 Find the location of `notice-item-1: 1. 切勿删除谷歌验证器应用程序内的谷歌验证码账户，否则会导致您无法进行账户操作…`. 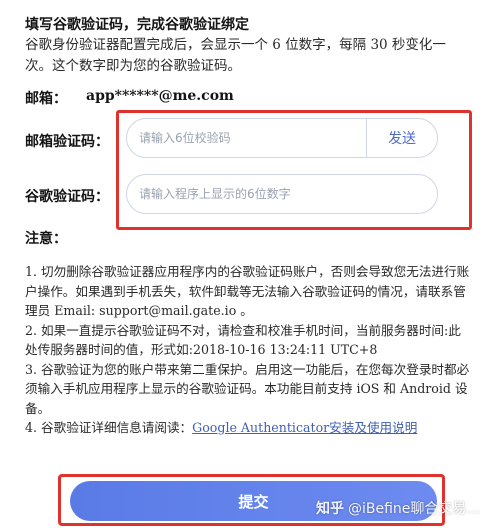

notice-item-1: 1. 切勿删除谷歌验证器应用程序内的谷歌验证码账户，否则会导致您无法进行账户操作… is located at coordinates (247, 291).